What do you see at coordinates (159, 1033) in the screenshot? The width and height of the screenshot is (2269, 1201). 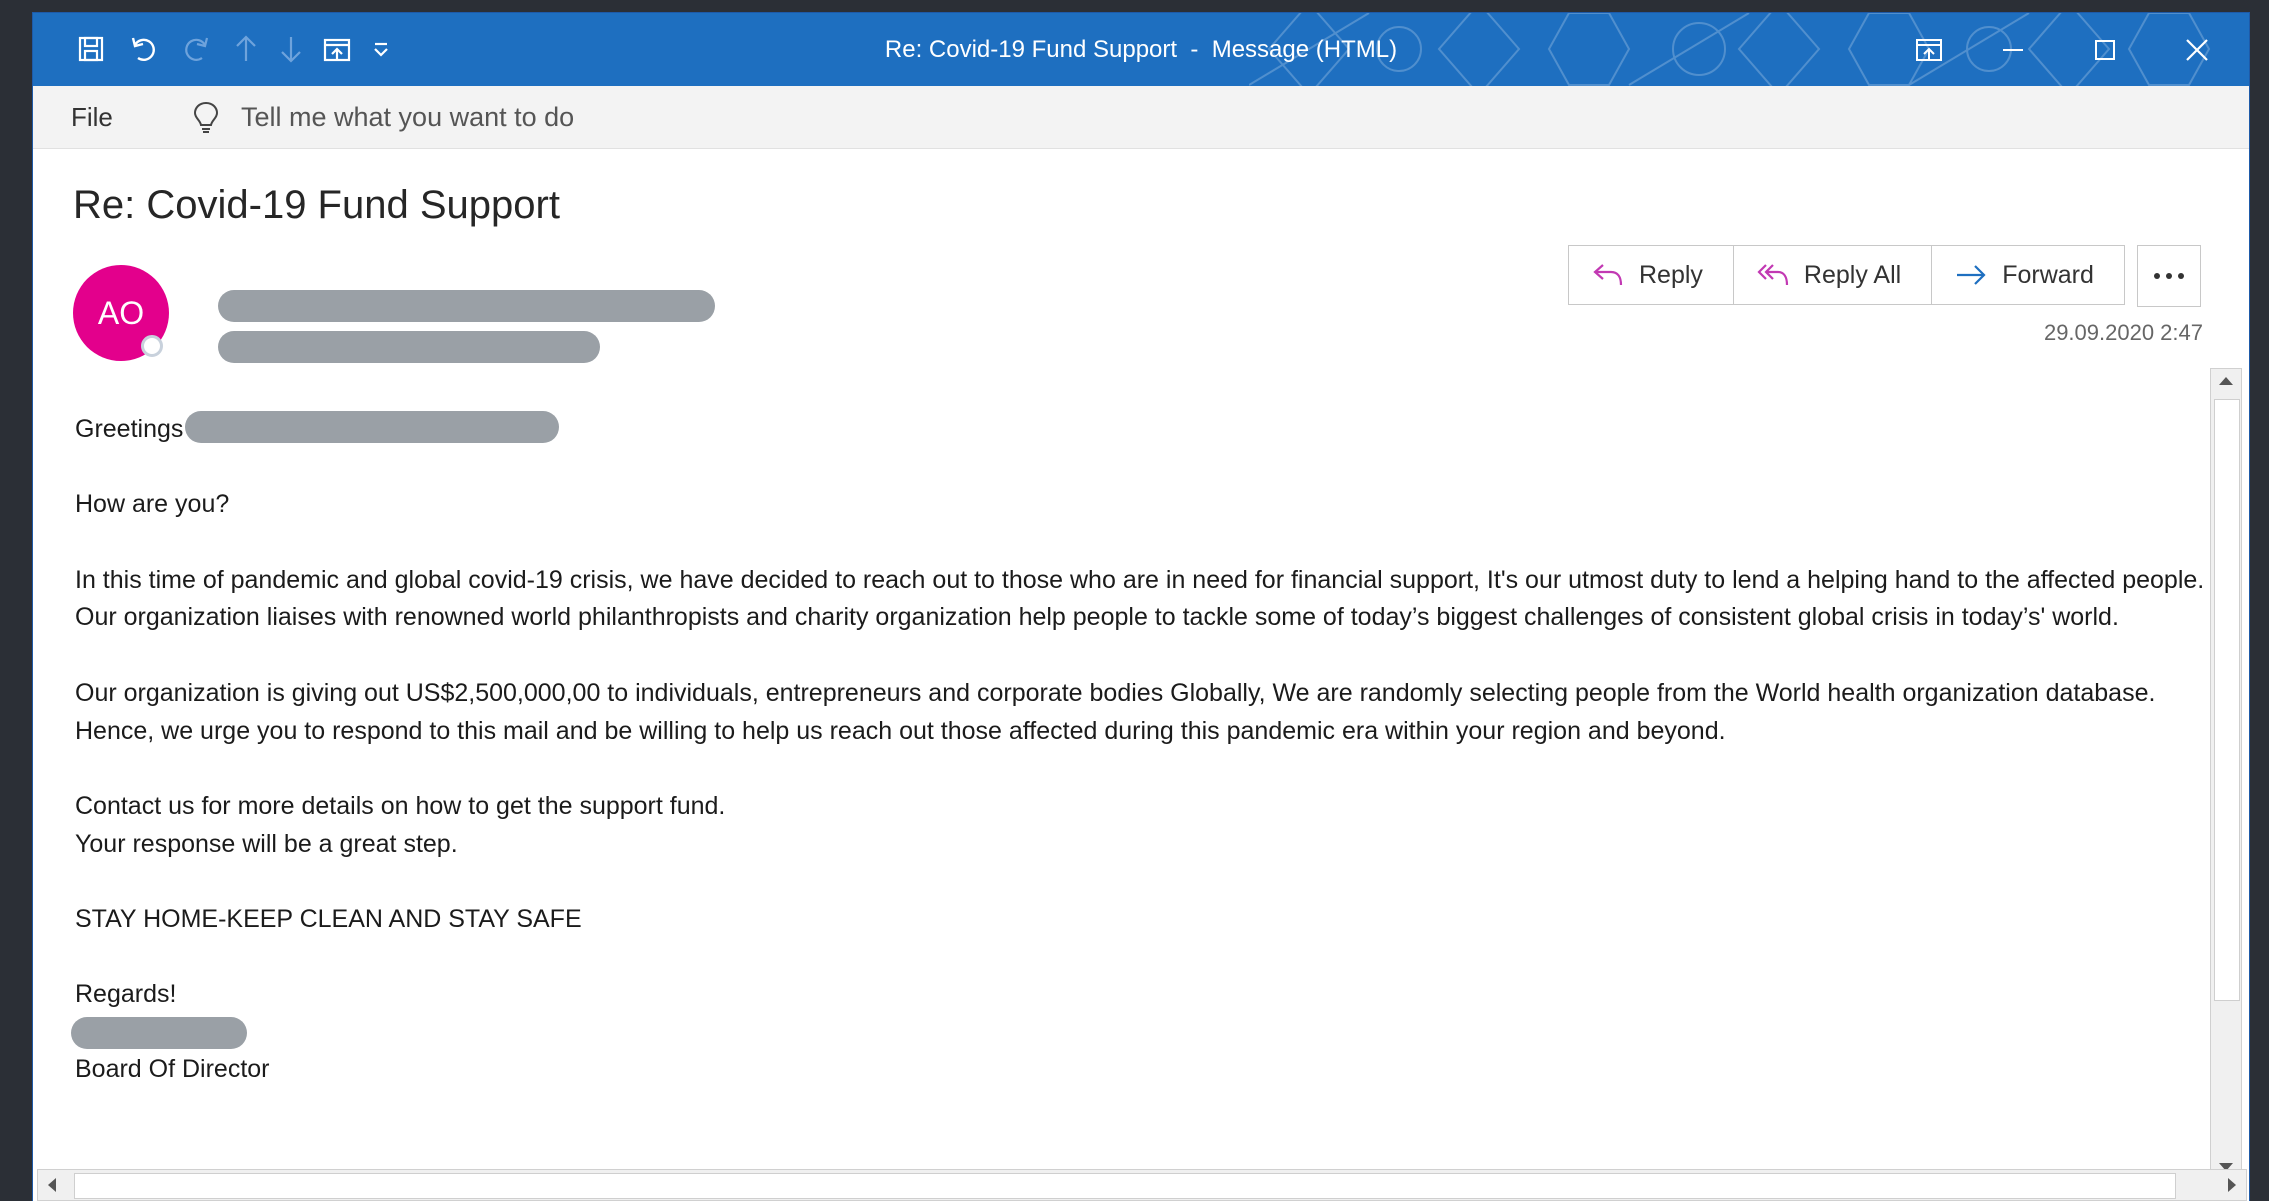 I see `signature-name-redacted` at bounding box center [159, 1033].